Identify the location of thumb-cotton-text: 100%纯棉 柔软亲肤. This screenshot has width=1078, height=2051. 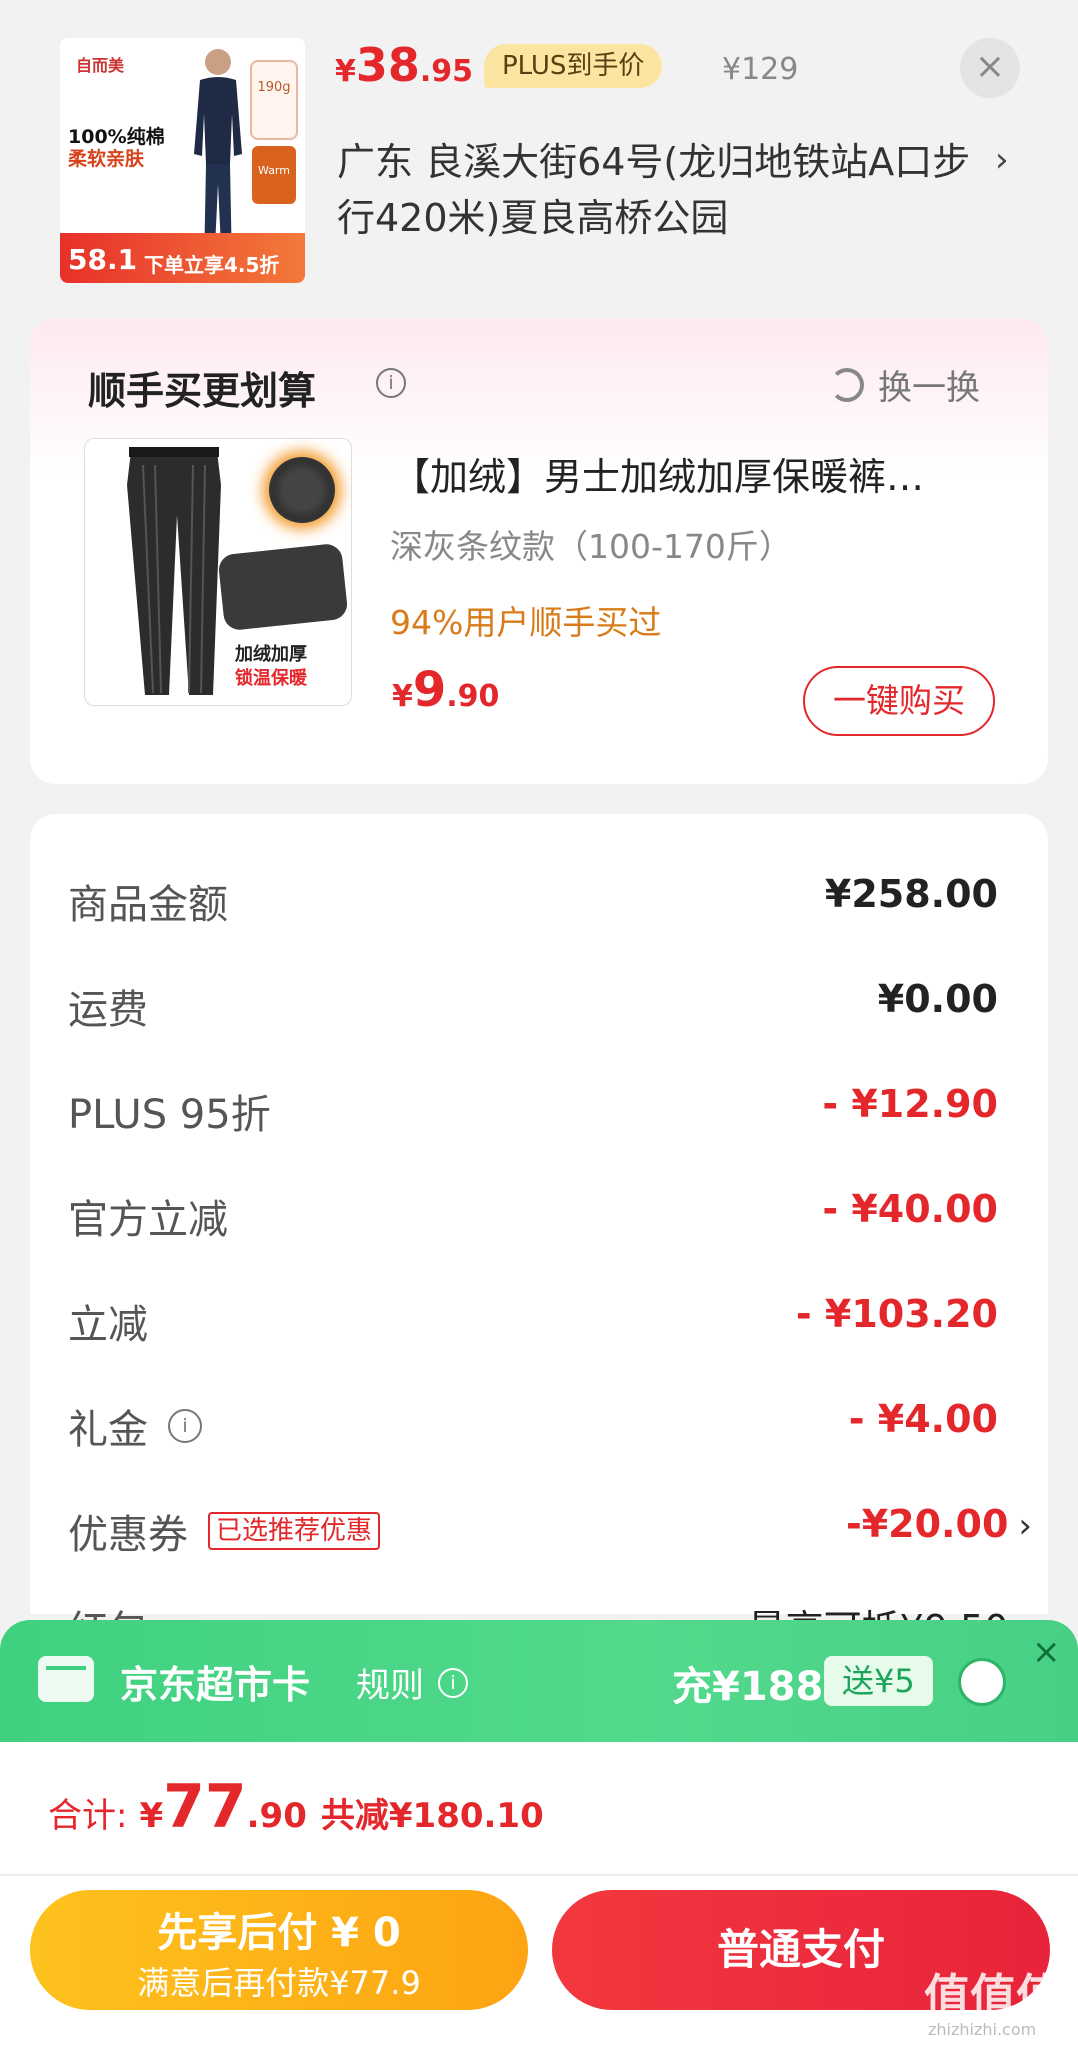
(116, 148).